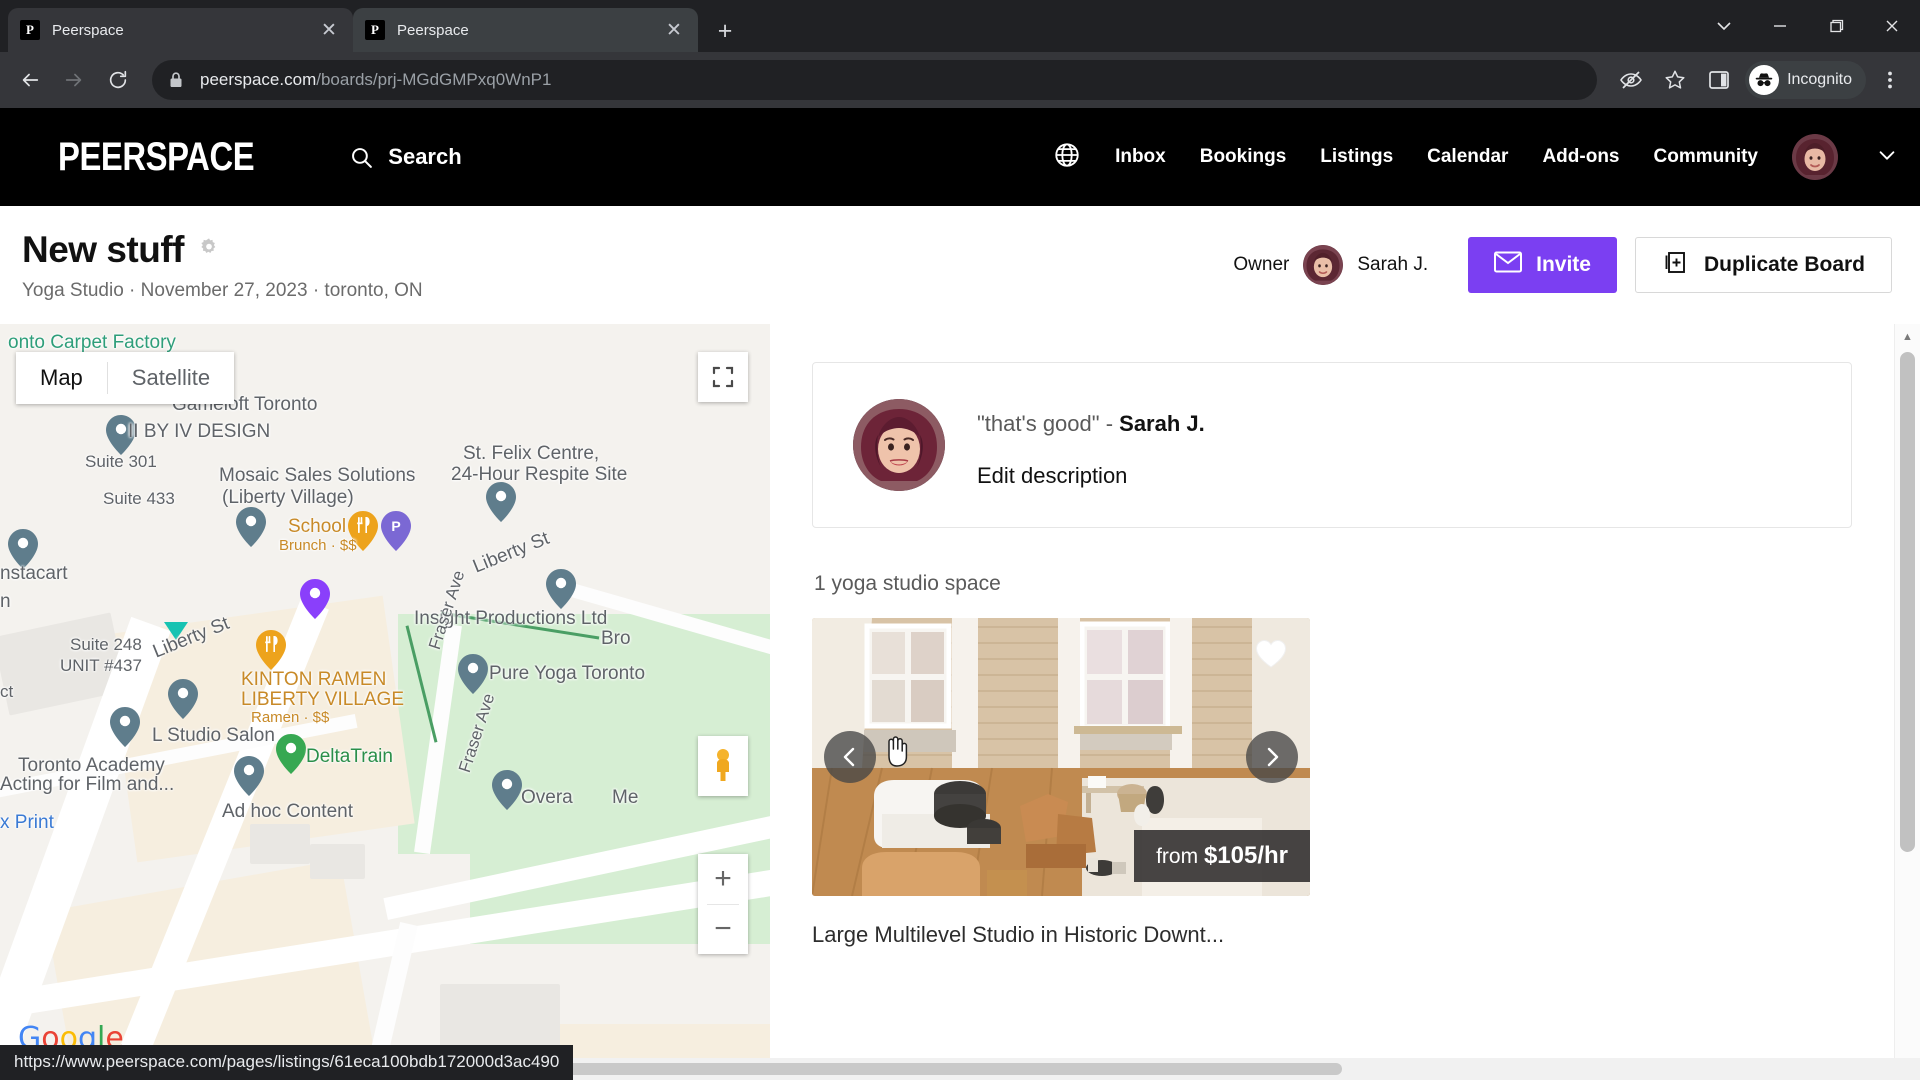 This screenshot has height=1080, width=1920. I want to click on vertical-scrollbar: ▲, so click(1907, 702).